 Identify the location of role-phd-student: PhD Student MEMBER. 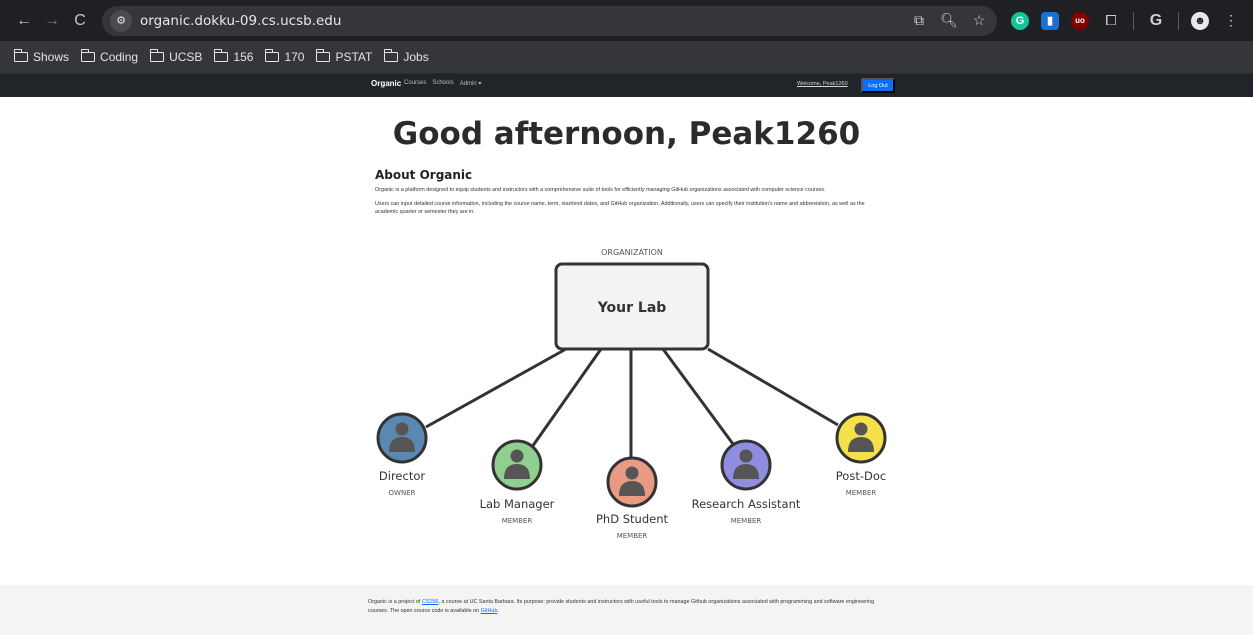
(632, 498).